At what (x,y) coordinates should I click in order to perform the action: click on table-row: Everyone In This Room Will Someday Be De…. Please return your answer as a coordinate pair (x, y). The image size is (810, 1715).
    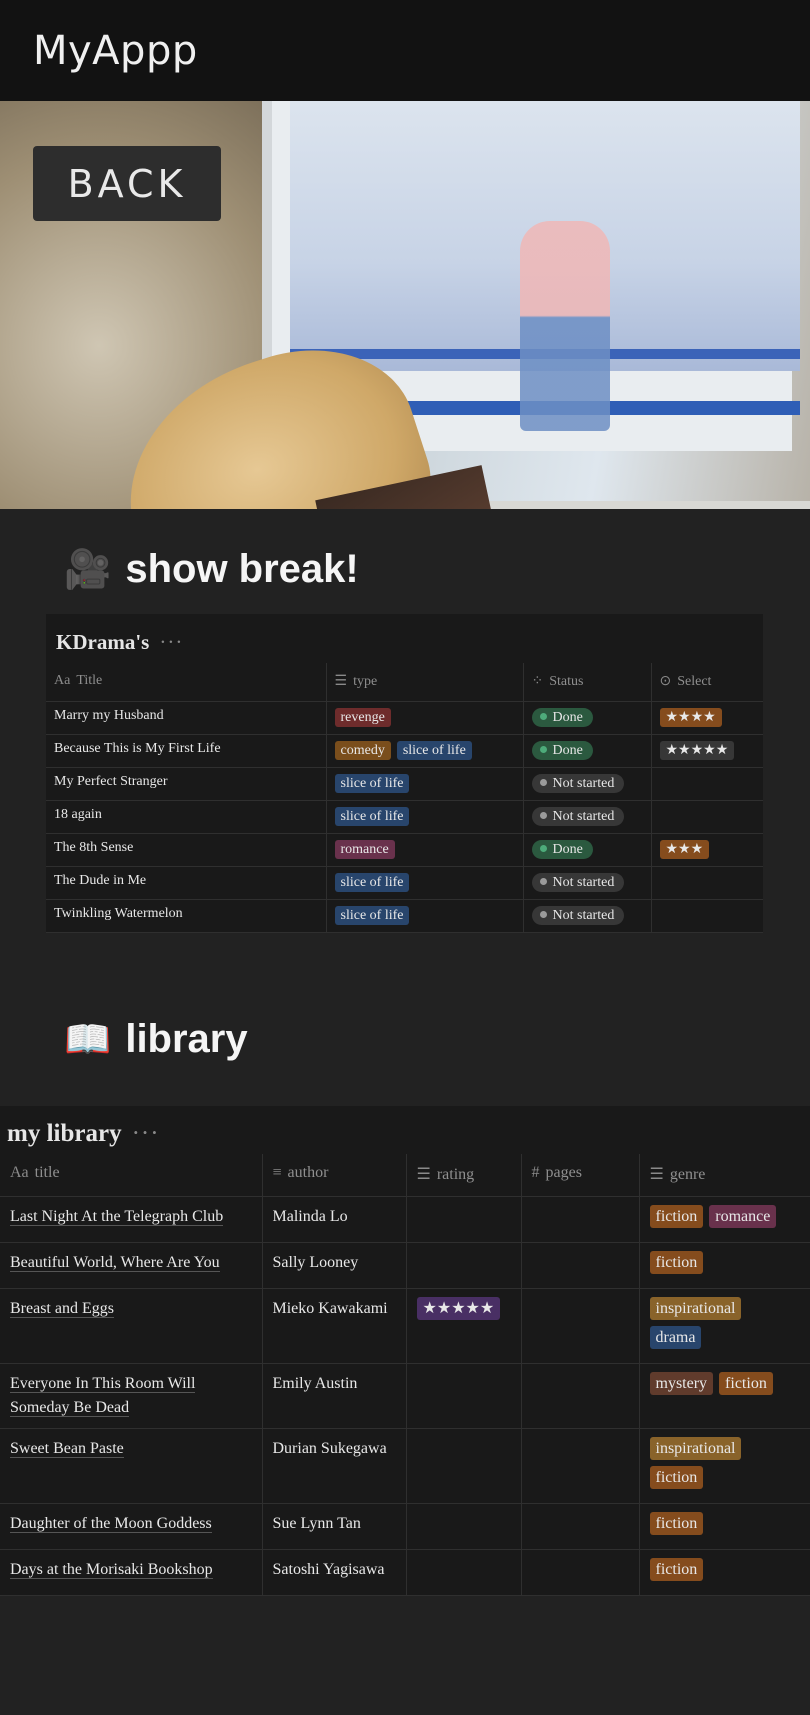
    Looking at the image, I should click on (405, 1396).